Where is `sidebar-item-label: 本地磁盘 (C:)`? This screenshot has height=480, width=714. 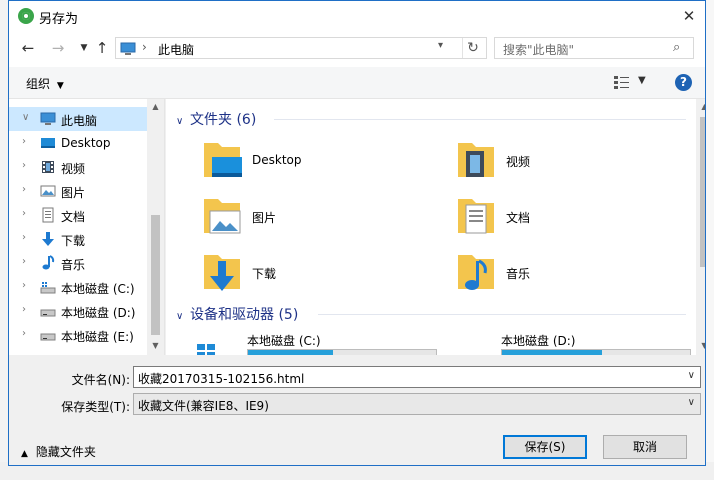 sidebar-item-label: 本地磁盘 (C:) is located at coordinates (98, 289).